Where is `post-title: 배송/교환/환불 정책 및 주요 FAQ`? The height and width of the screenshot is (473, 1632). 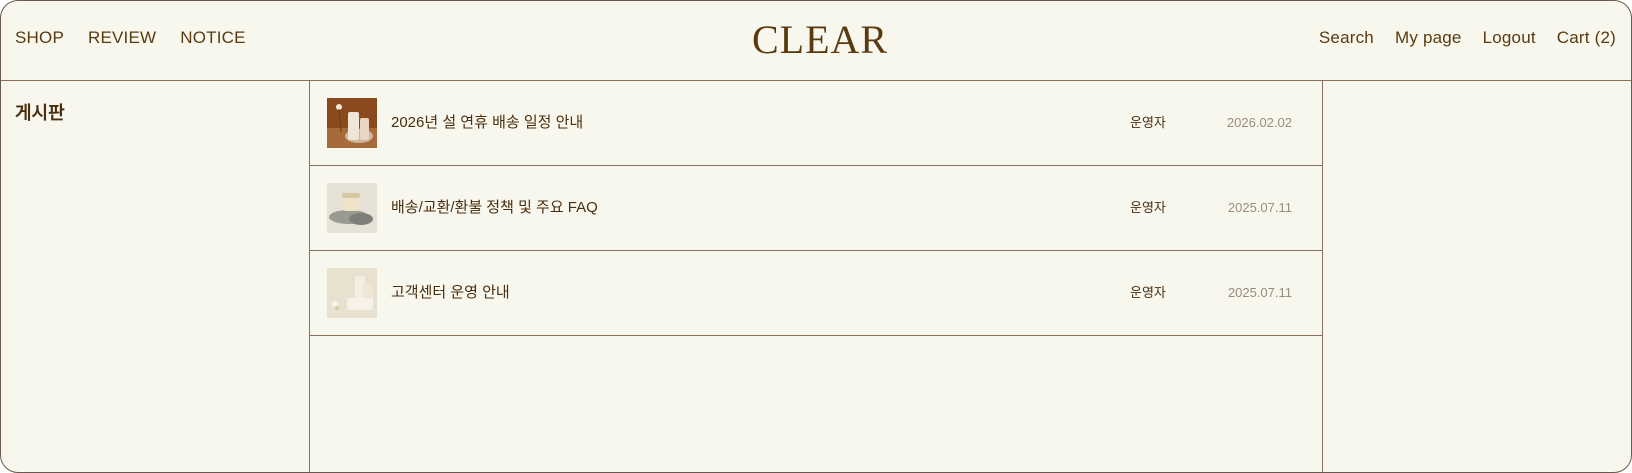 post-title: 배송/교환/환불 정책 및 주요 FAQ is located at coordinates (494, 208).